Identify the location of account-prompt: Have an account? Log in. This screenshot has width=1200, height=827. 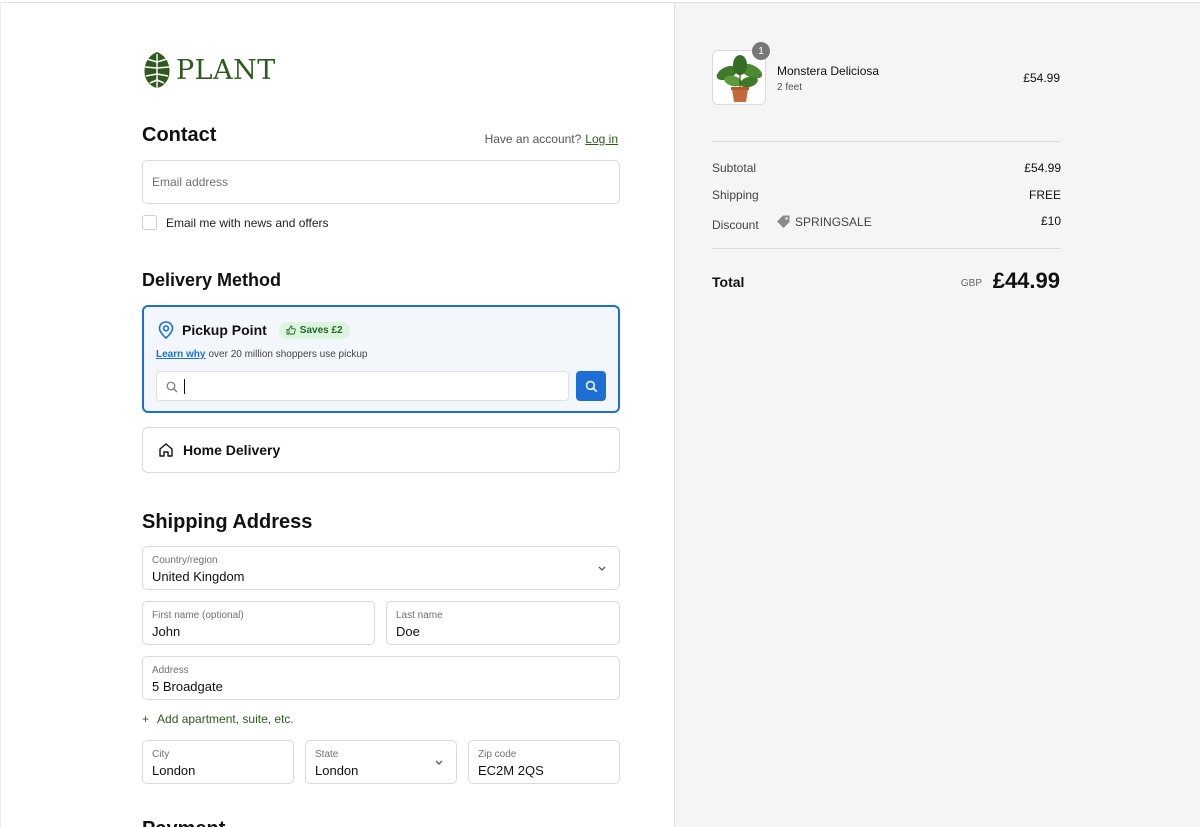
(551, 139).